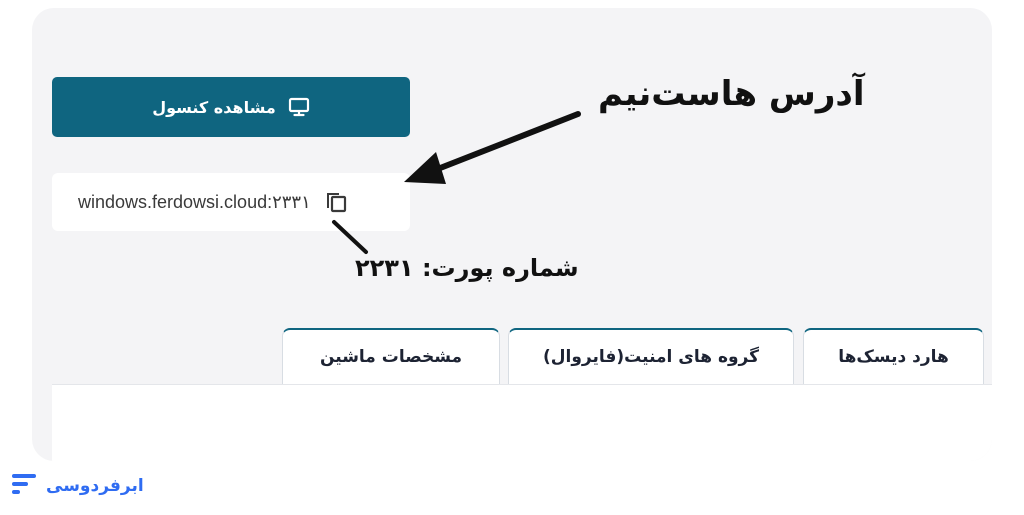 The height and width of the screenshot is (515, 1024). What do you see at coordinates (731, 94) in the screenshot?
I see `annotation-hostname: آدرس هاست‌نیم` at bounding box center [731, 94].